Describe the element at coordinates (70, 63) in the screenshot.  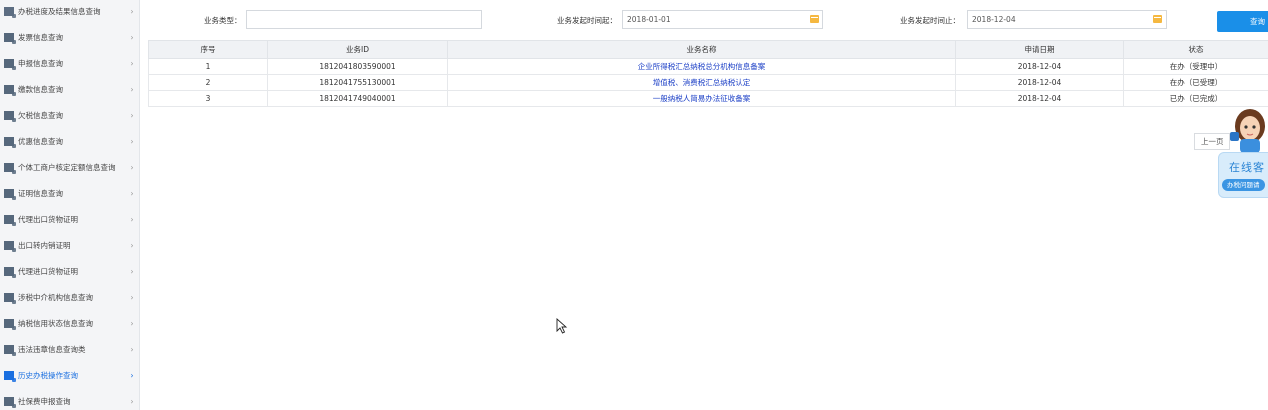
I see `sidebar-item: 申报信息查询 ›` at that location.